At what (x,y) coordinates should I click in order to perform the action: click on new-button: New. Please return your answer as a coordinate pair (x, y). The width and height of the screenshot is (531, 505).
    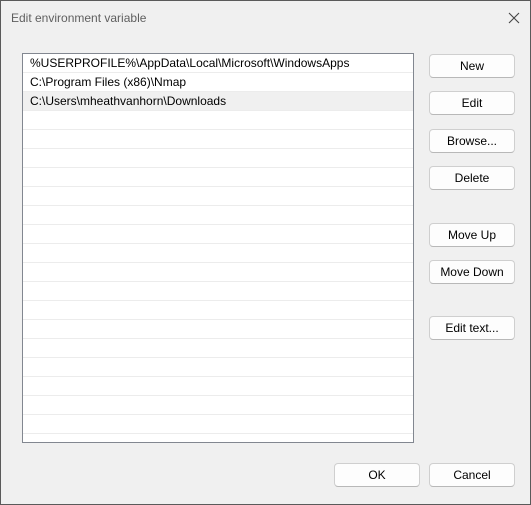
    Looking at the image, I should click on (472, 66).